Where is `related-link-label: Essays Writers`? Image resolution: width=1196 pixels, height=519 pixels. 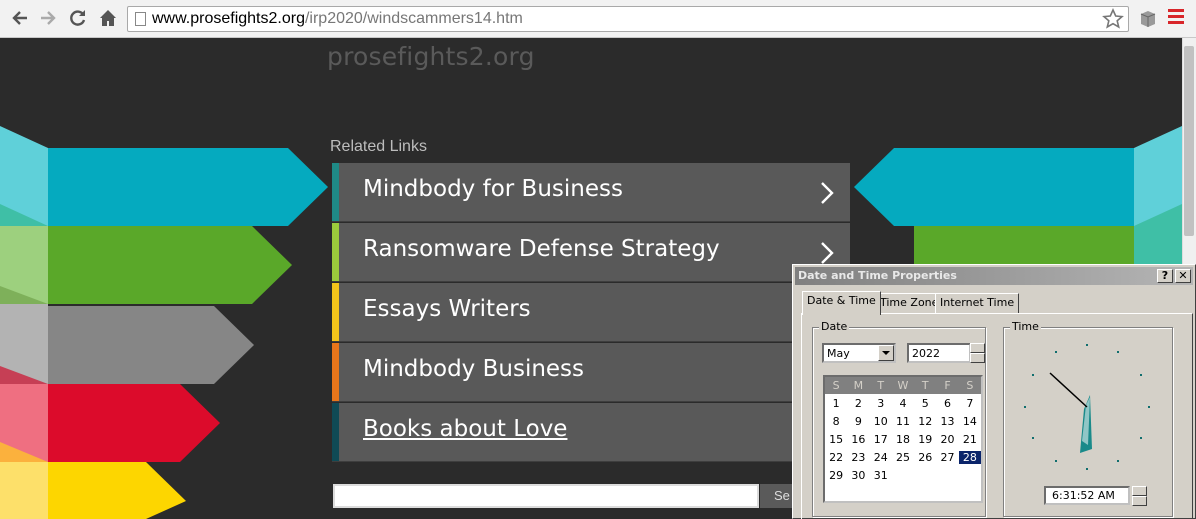 related-link-label: Essays Writers is located at coordinates (447, 309).